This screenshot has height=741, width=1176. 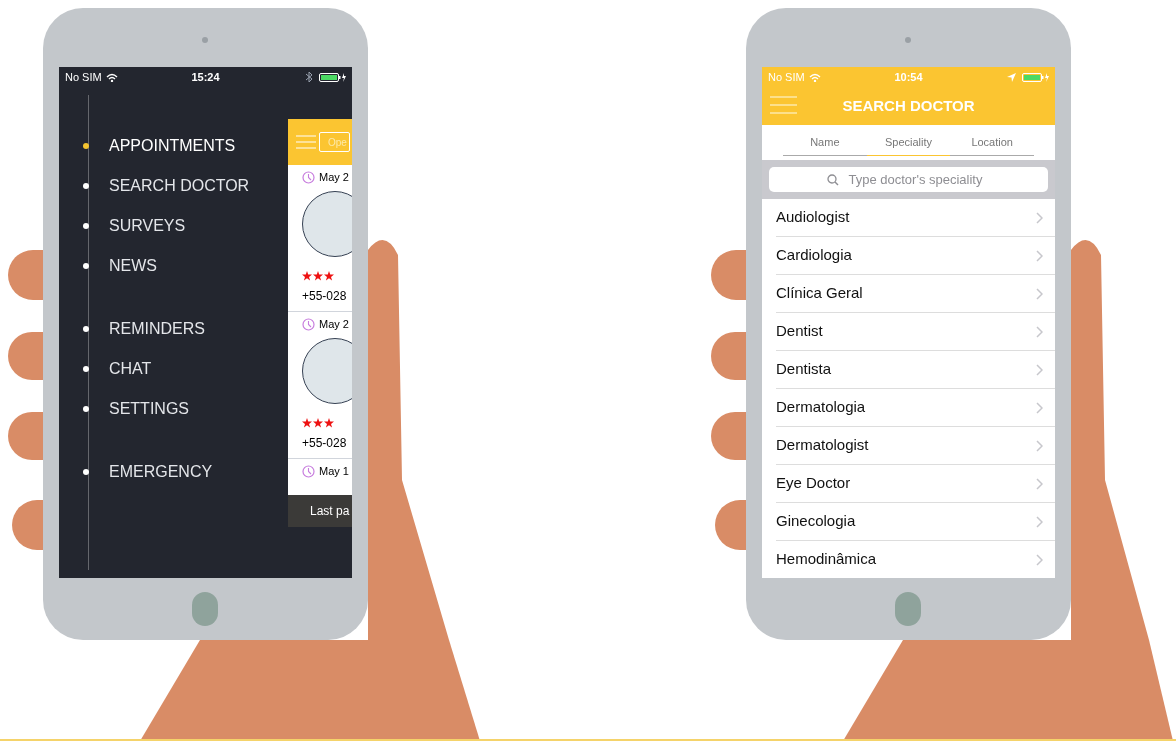 What do you see at coordinates (915, 408) in the screenshot?
I see `speciality-row: Dermatologia` at bounding box center [915, 408].